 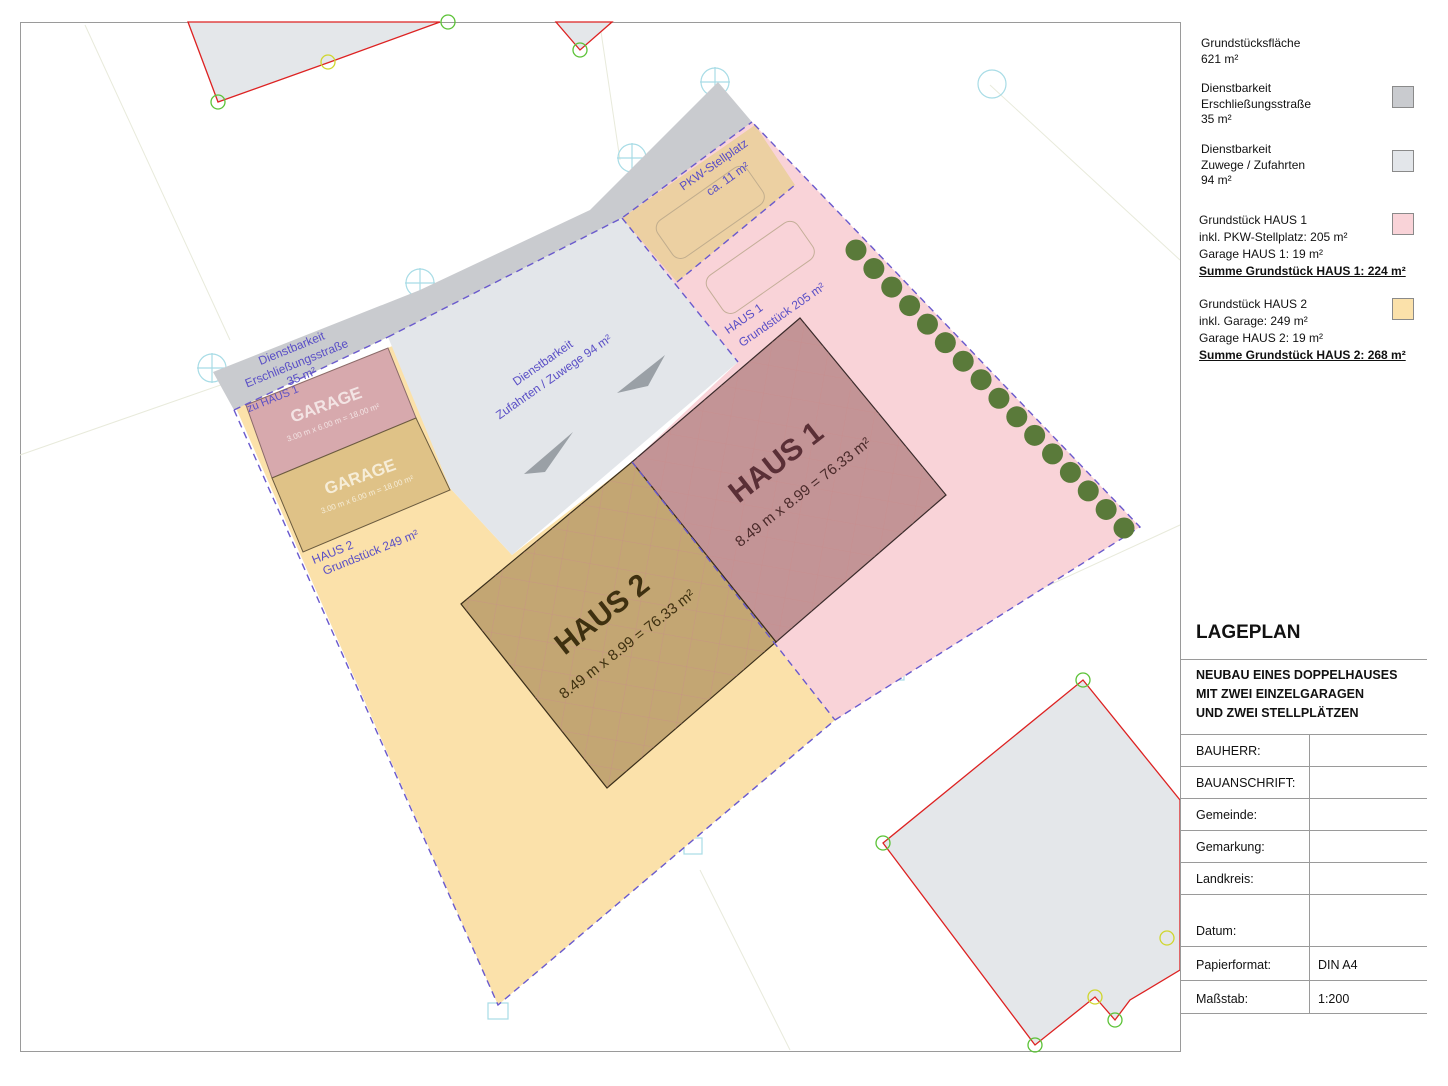 What do you see at coordinates (1304, 782) in the screenshot?
I see `field-bauanschrift: BAUANSCHRIFT:` at bounding box center [1304, 782].